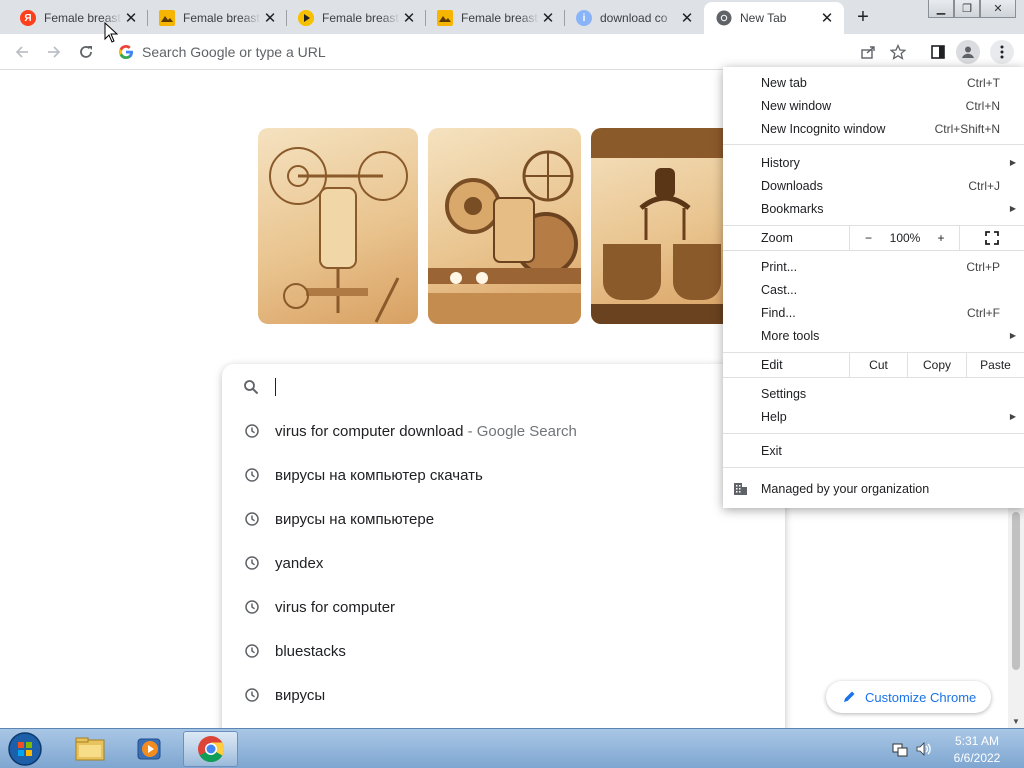 The width and height of the screenshot is (1024, 768). Describe the element at coordinates (873, 450) in the screenshot. I see `menu-item-exit: Exit` at that location.